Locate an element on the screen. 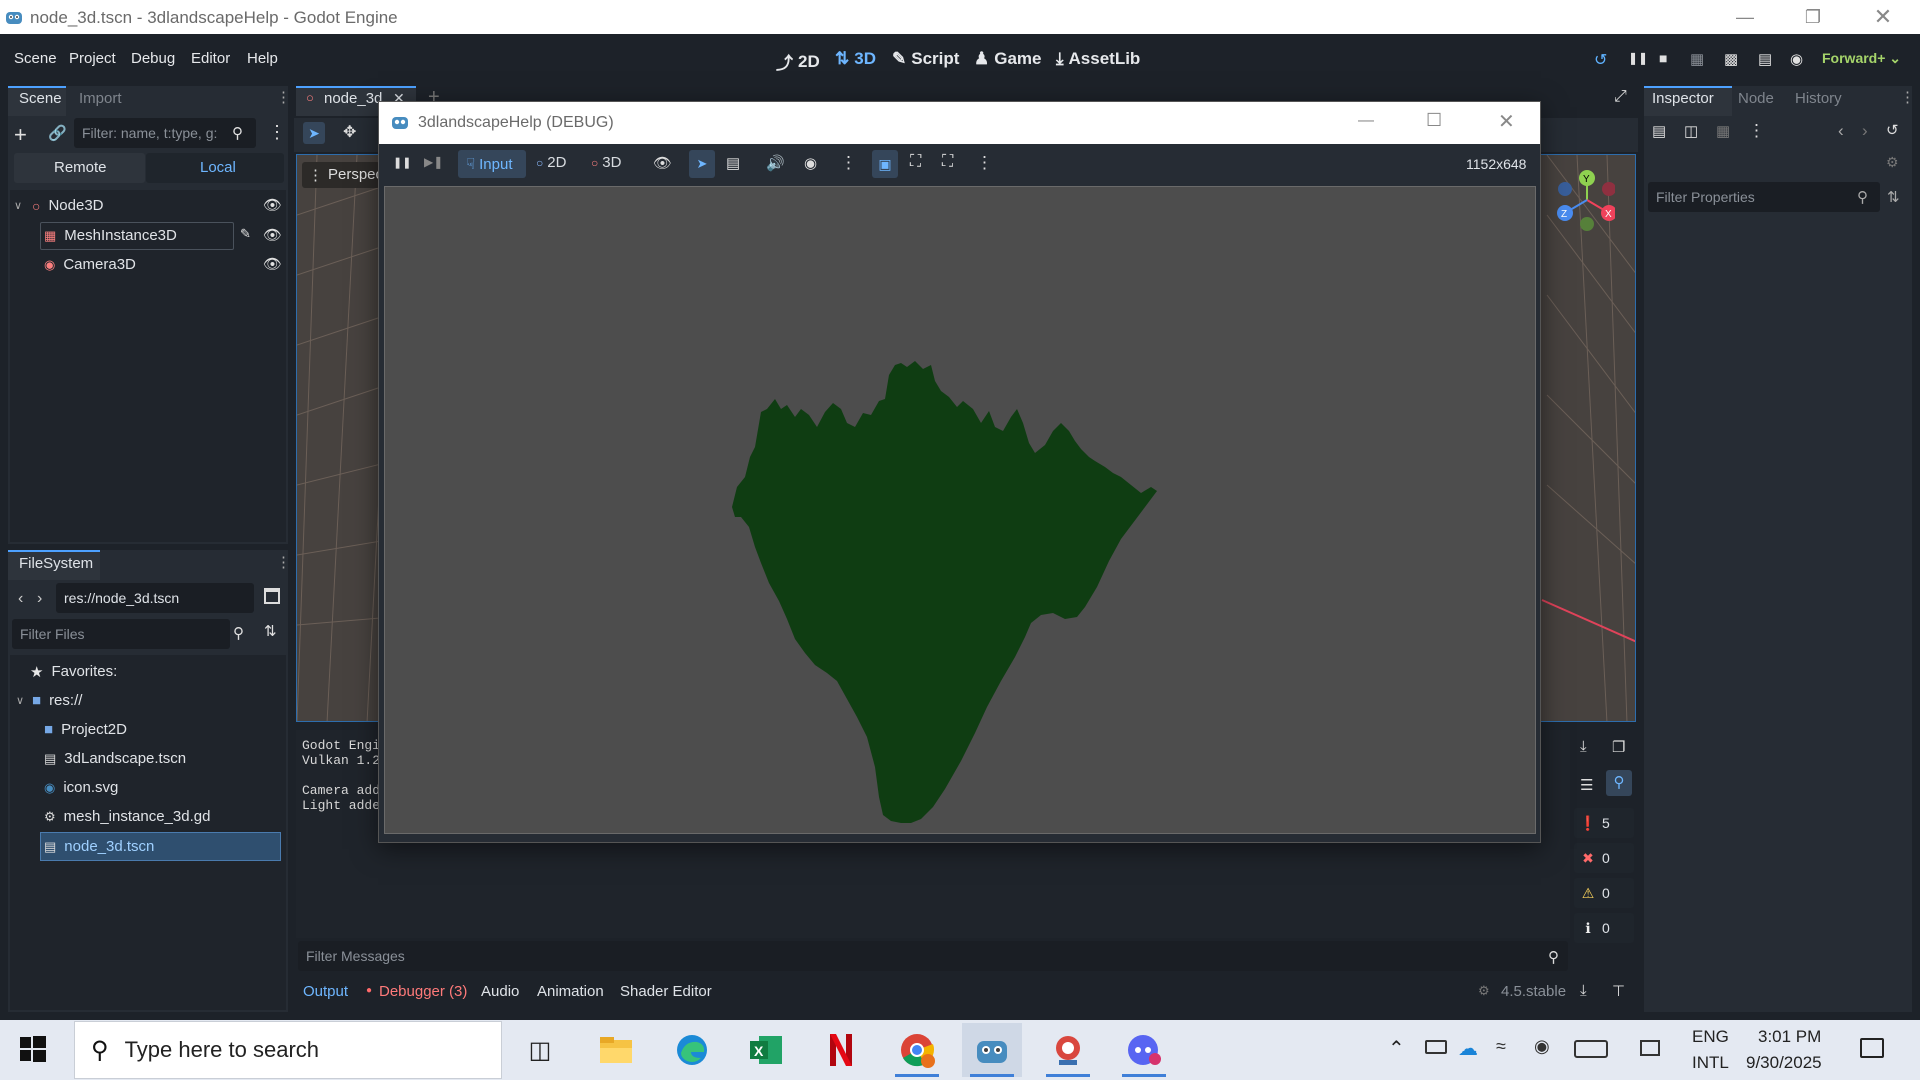 This screenshot has width=1920, height=1080. scene-filter-input: Filter: name, t:type, g: is located at coordinates (165, 133).